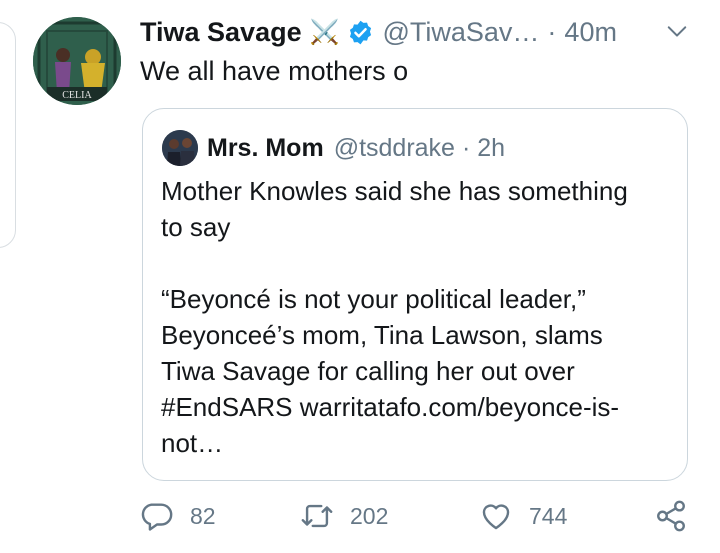 Image resolution: width=720 pixels, height=553 pixels. I want to click on crossed-swords-emoji: ⚔️, so click(324, 32).